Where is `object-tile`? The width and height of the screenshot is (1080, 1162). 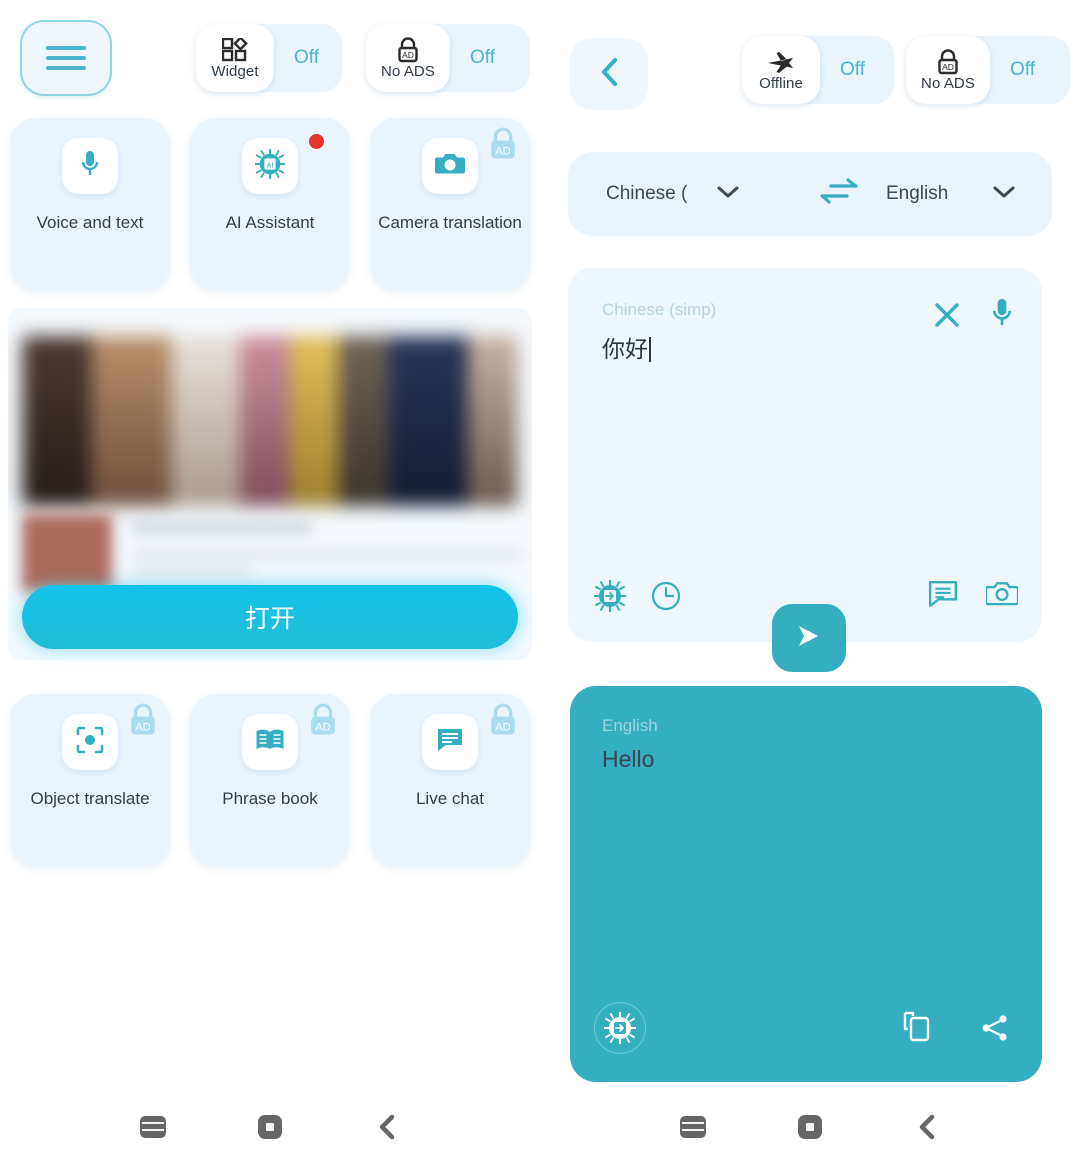 object-tile is located at coordinates (90, 742).